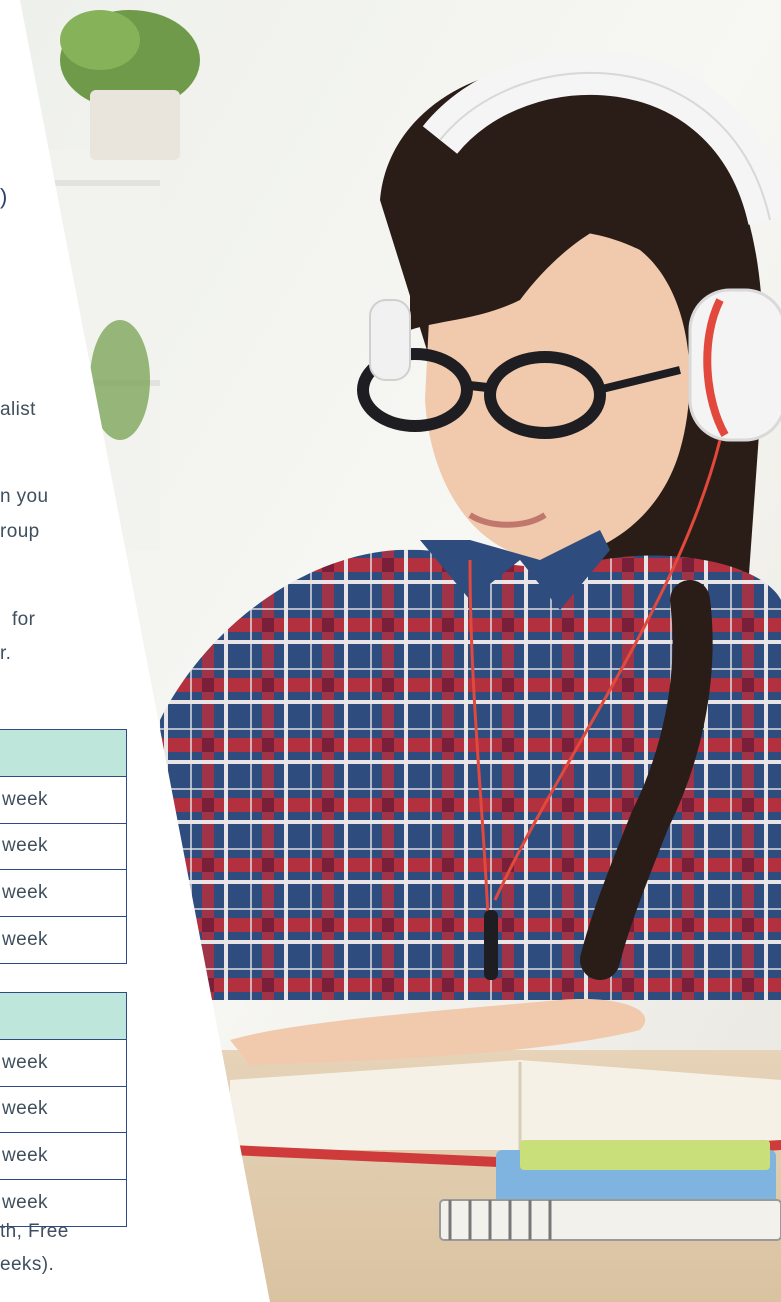 The width and height of the screenshot is (781, 1302). I want to click on text-fragment-alist: alist, so click(18, 409).